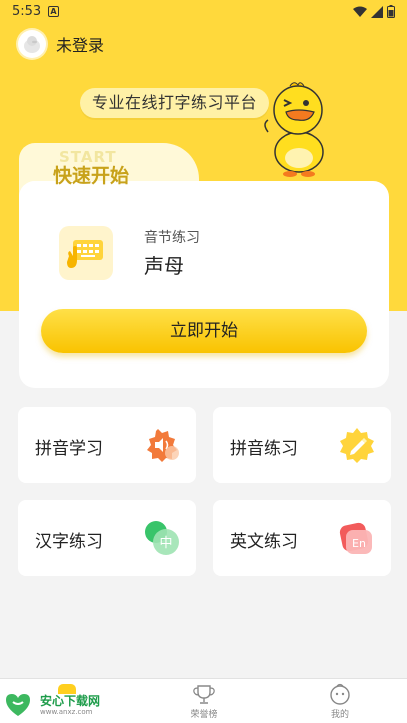  Describe the element at coordinates (204, 331) in the screenshot. I see `start-now-button: 立即开始` at that location.